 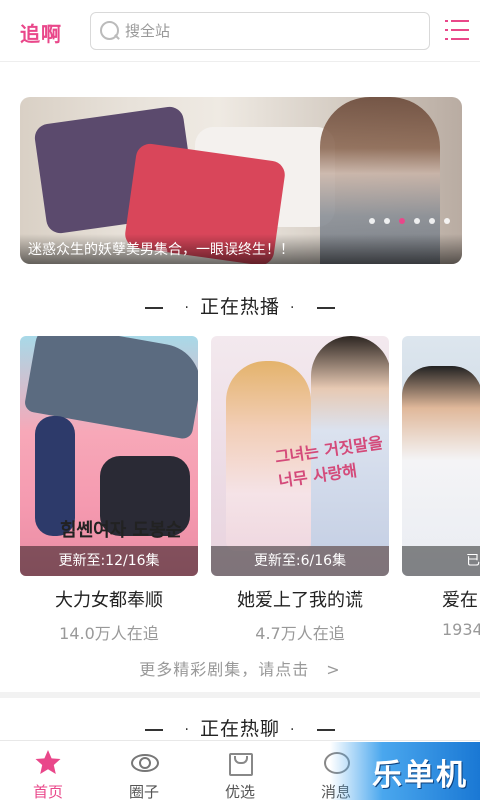 I want to click on top-bar: 追啊, so click(x=240, y=31).